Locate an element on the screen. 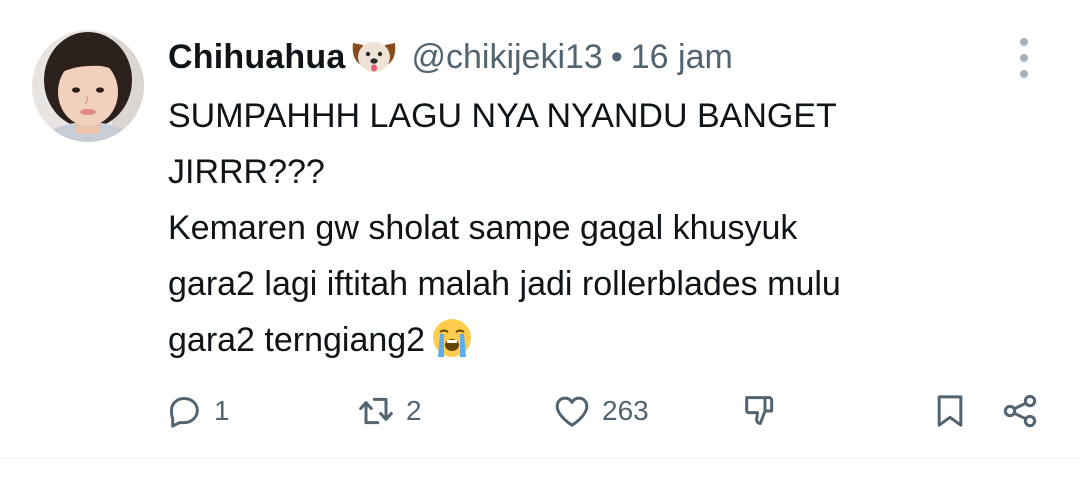  loudly-crying-face-emoji is located at coordinates (452, 338).